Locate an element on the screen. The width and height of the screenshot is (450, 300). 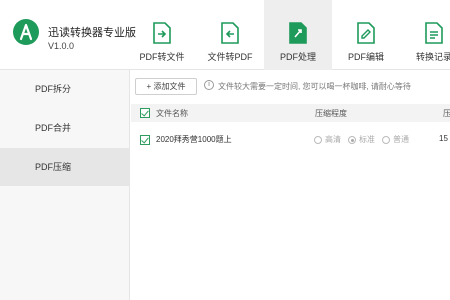
tool-label: PDF编辑 is located at coordinates (365, 57).